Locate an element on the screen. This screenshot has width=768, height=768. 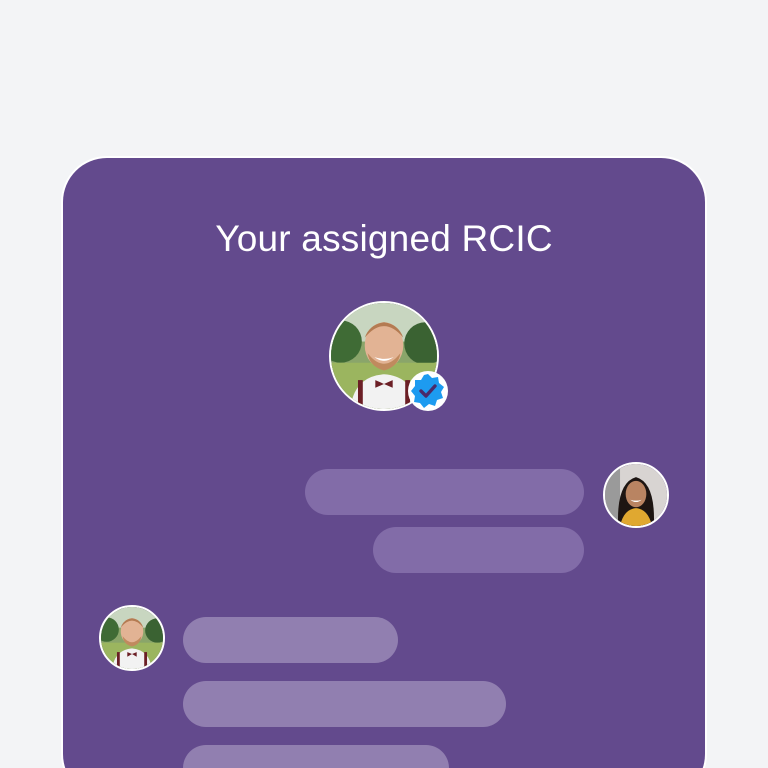
card-title: Your assigned RCIC is located at coordinates (384, 238).